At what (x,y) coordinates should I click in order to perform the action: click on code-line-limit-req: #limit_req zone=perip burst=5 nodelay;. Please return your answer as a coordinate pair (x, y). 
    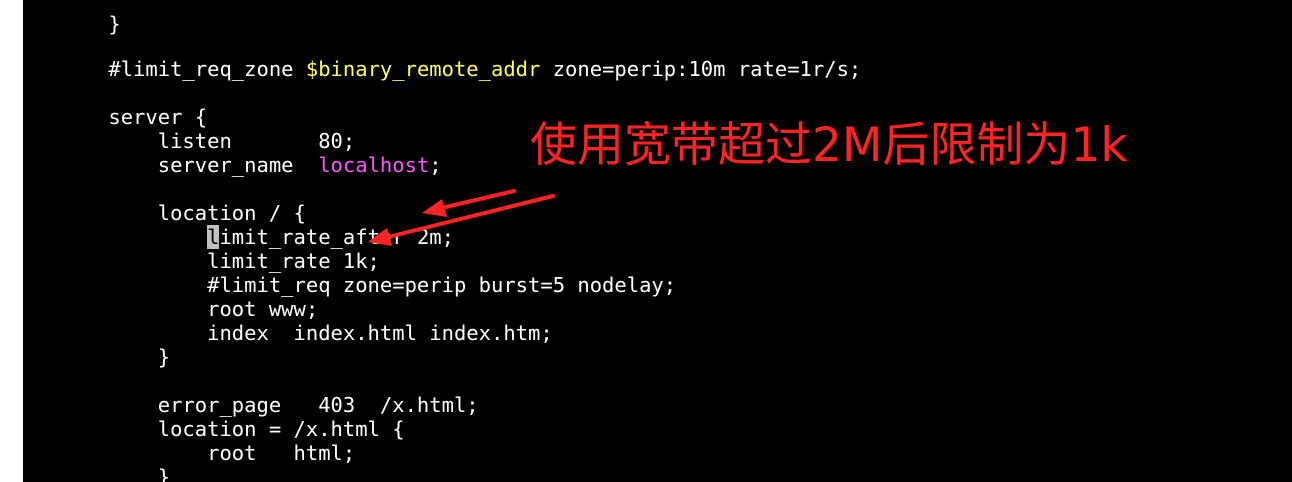
    Looking at the image, I should click on (392, 285).